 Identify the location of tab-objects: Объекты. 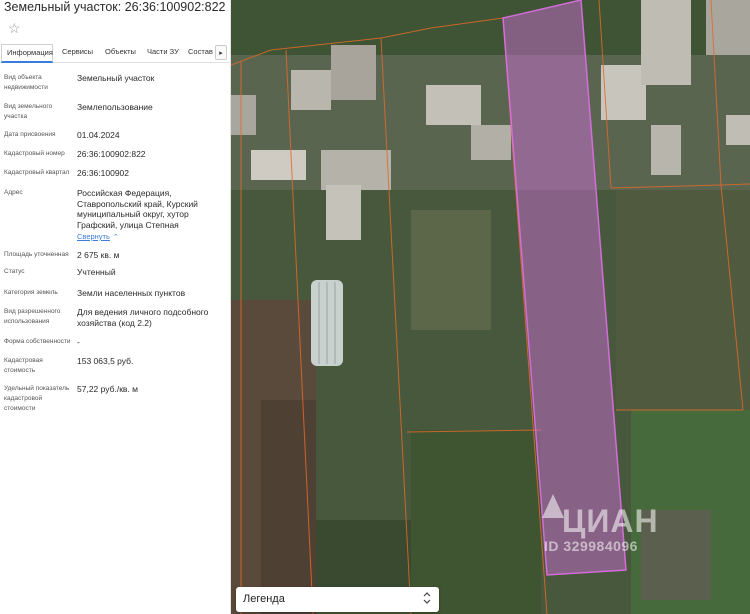
(120, 51).